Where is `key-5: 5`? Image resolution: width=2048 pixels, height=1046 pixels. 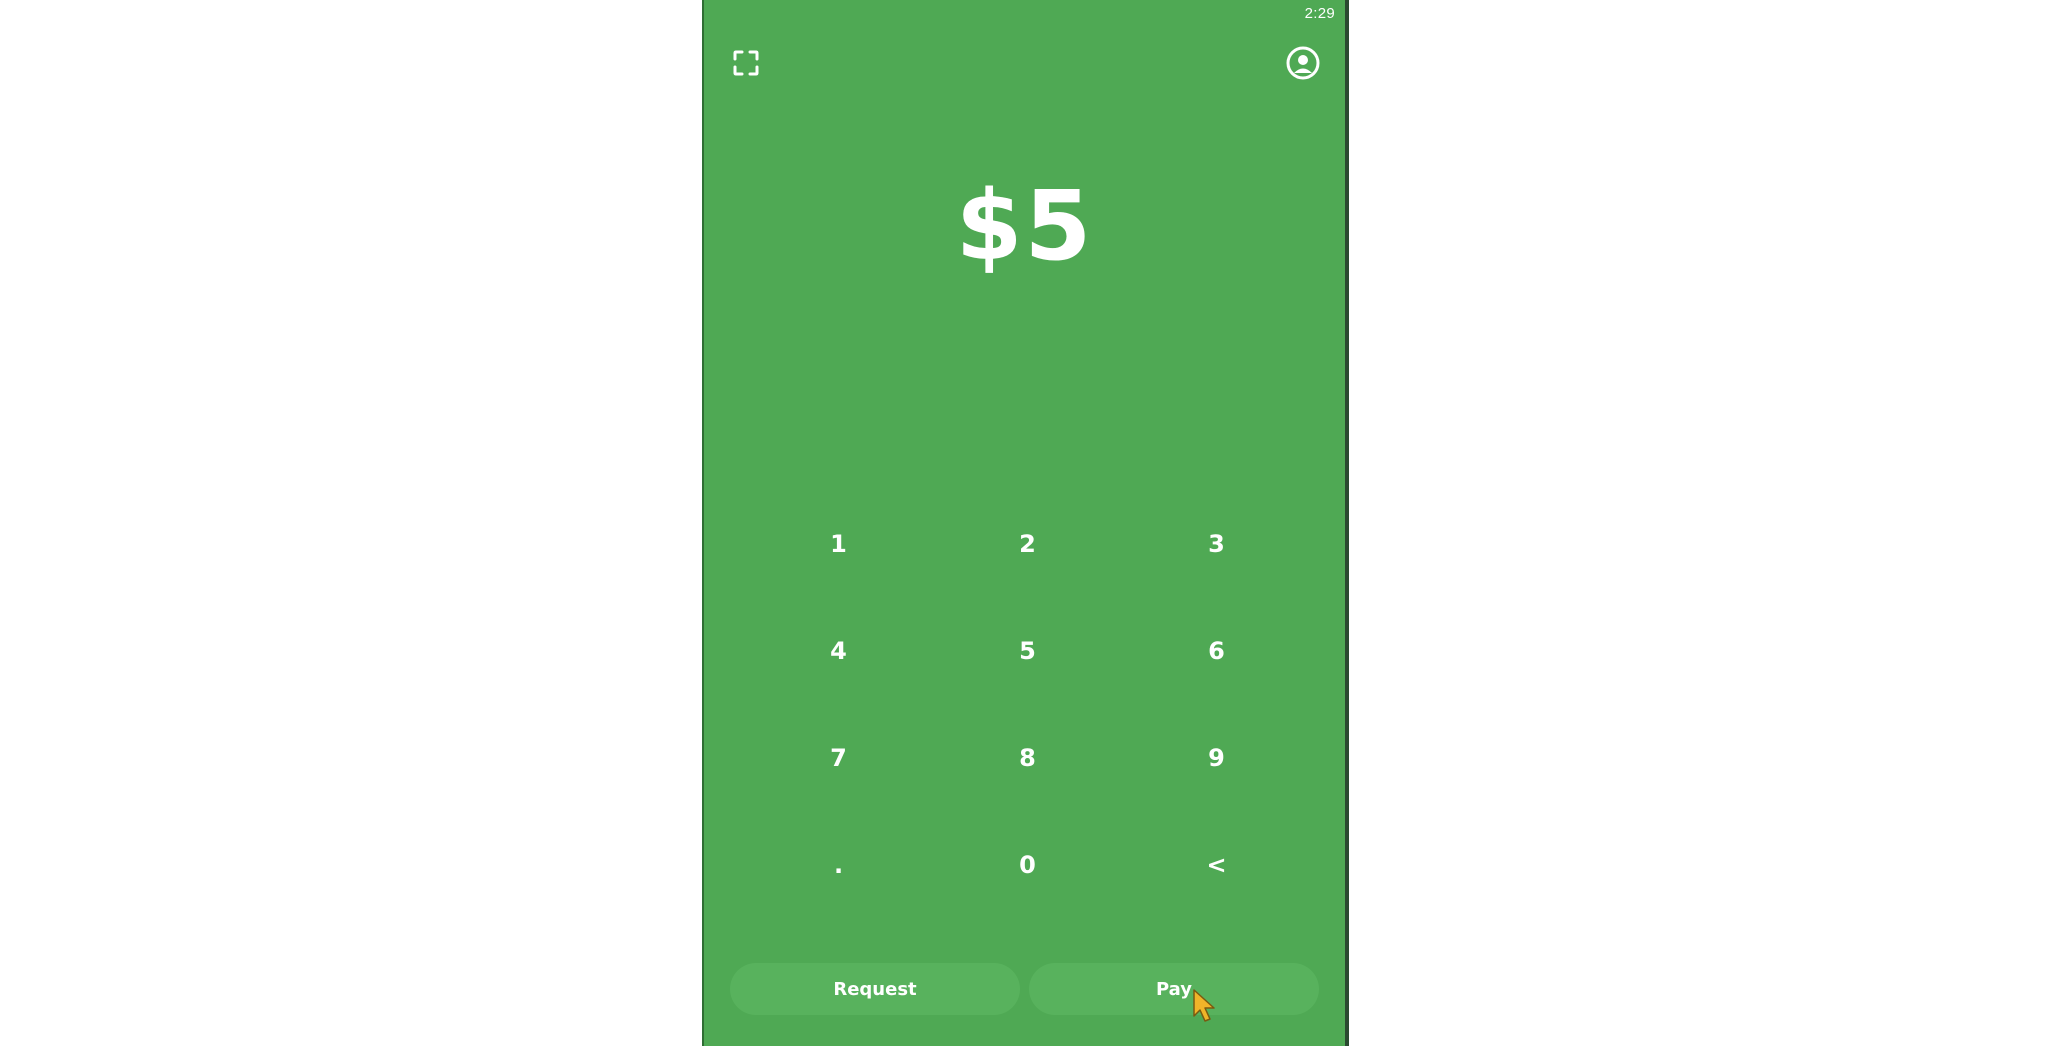
key-5: 5 is located at coordinates (1027, 650).